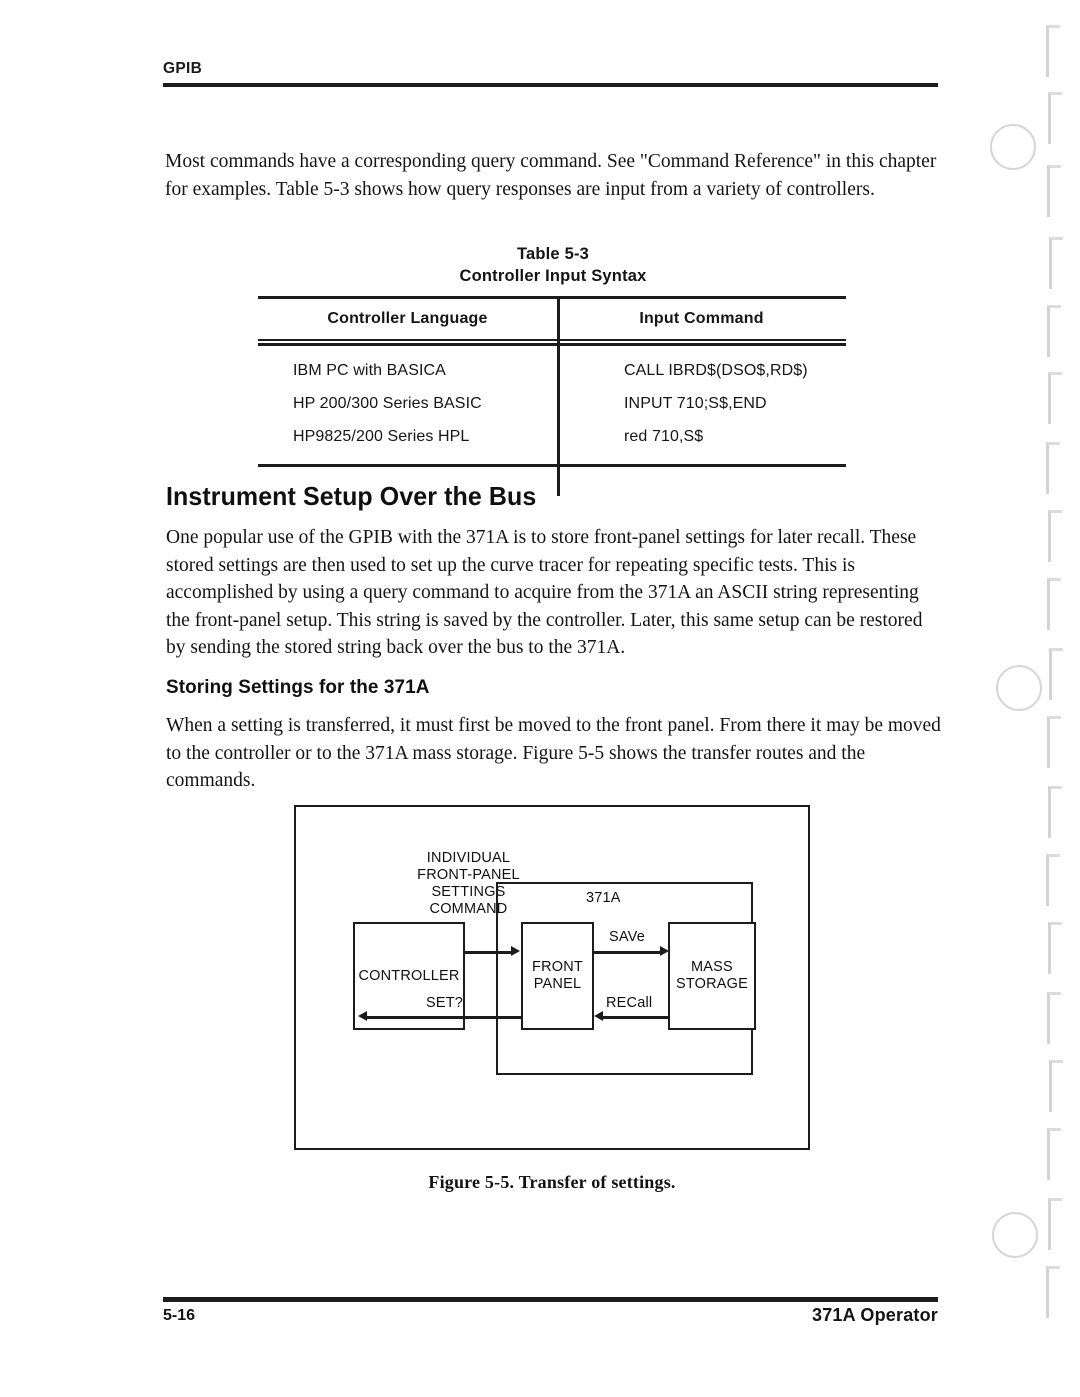  Describe the element at coordinates (629, 1003) in the screenshot. I see `edge-label-recall: RECall` at that location.